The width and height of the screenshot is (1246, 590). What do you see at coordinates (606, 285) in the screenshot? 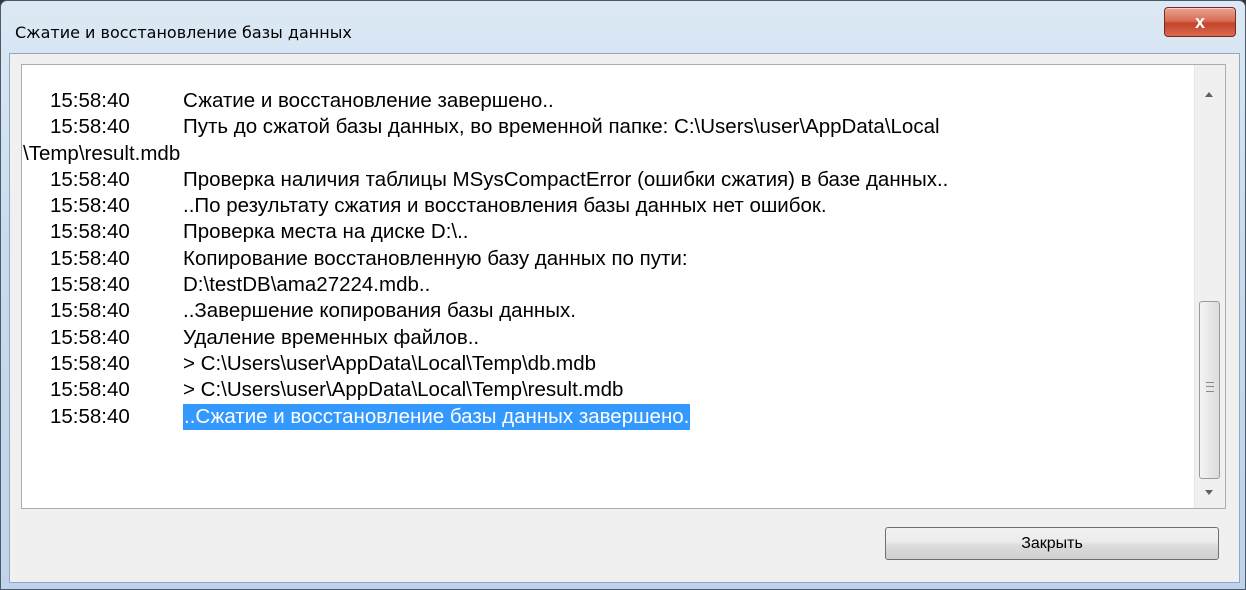
I see `log-entry: 15:58:40 D:\testDB\ama27224.mdb..` at bounding box center [606, 285].